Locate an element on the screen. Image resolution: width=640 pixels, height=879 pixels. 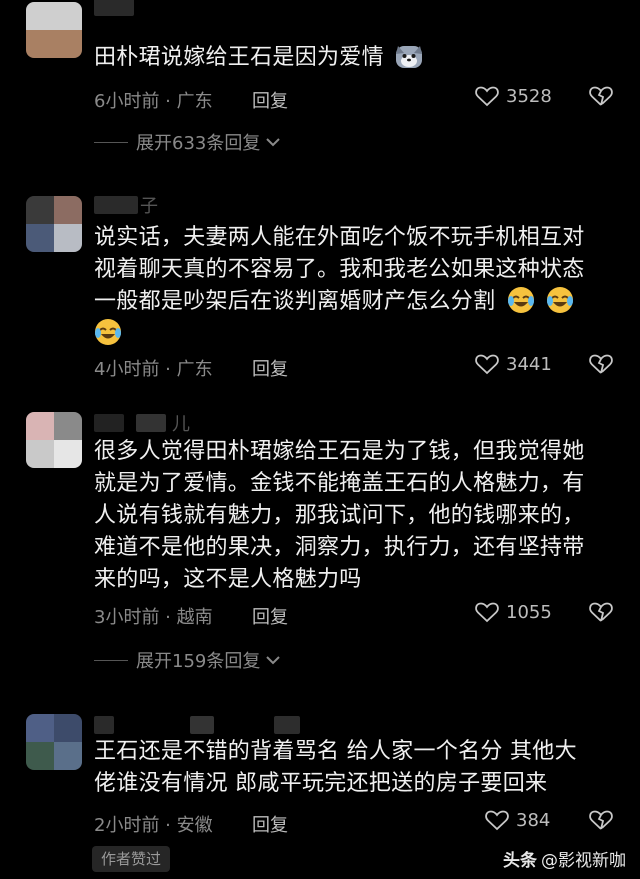
like-count: 3528 is located at coordinates (529, 96).